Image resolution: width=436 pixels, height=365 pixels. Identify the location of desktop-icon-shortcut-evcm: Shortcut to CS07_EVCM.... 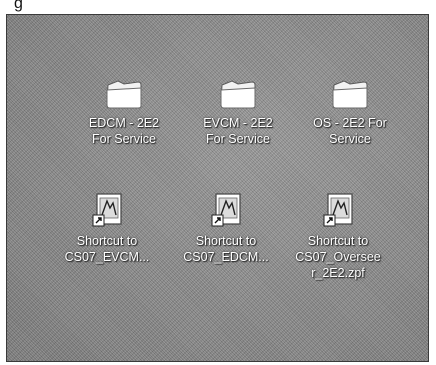
(107, 228).